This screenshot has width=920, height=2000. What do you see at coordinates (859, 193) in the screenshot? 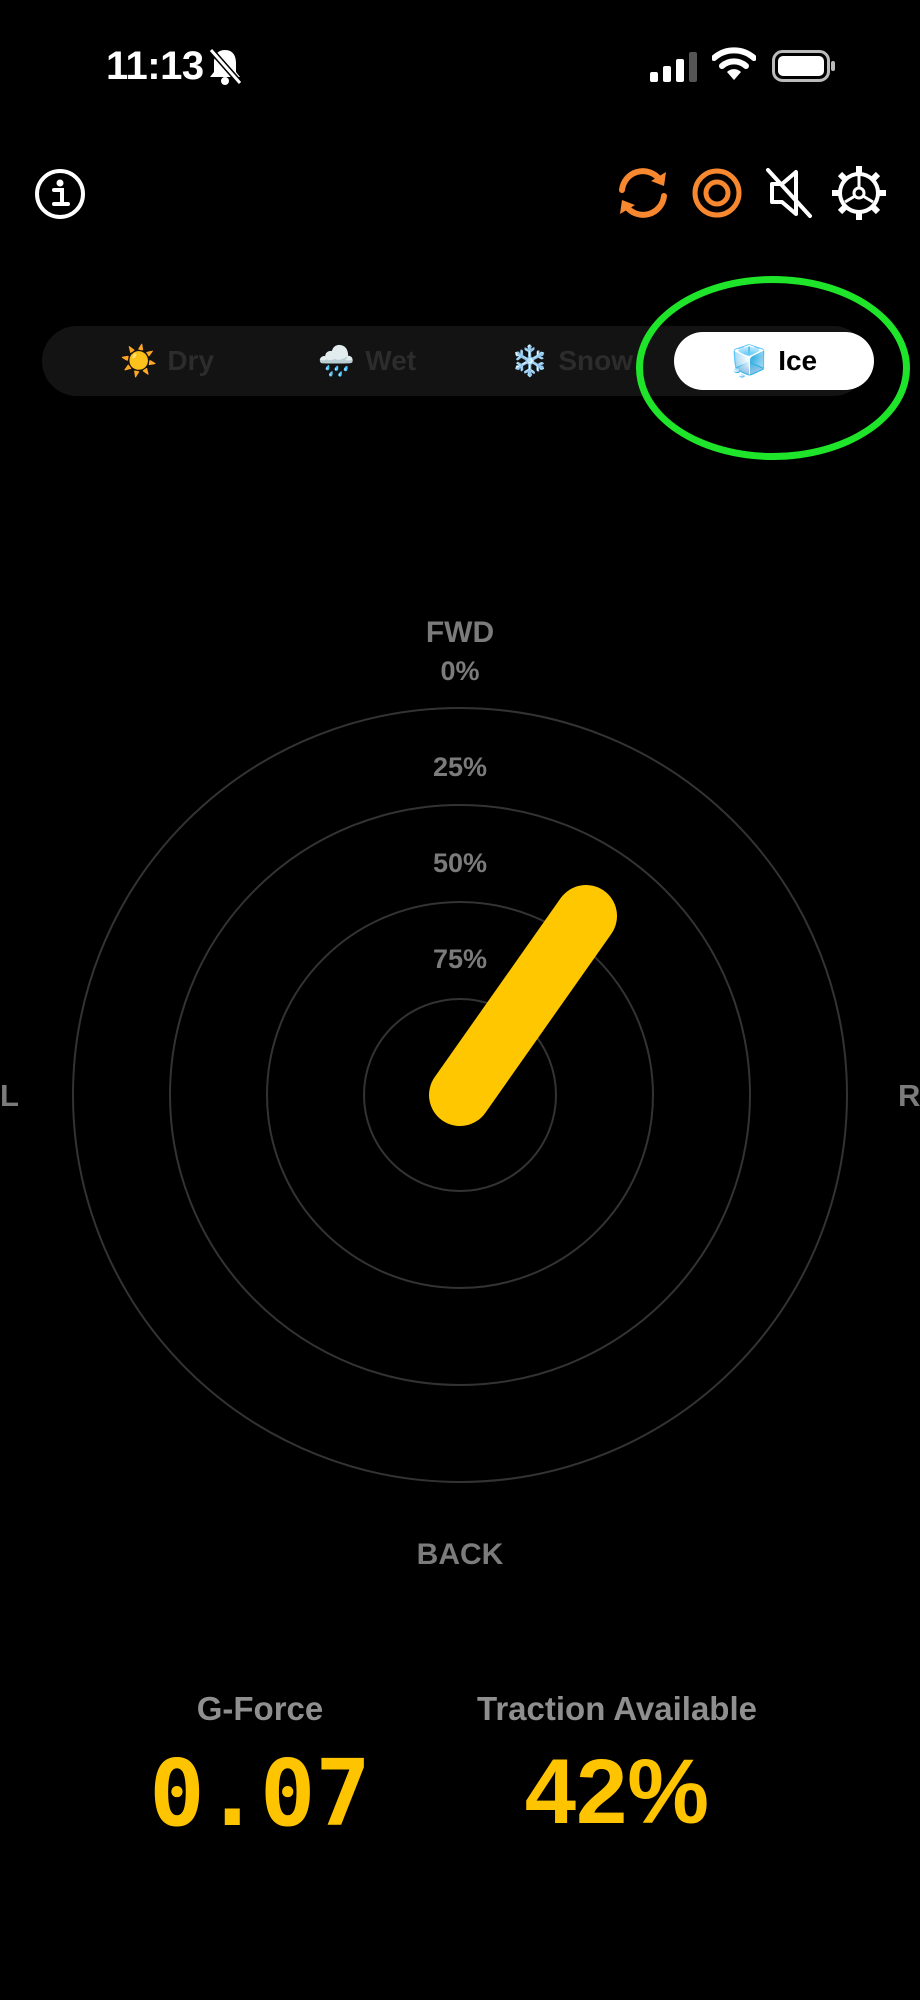
I see `settings-icon` at bounding box center [859, 193].